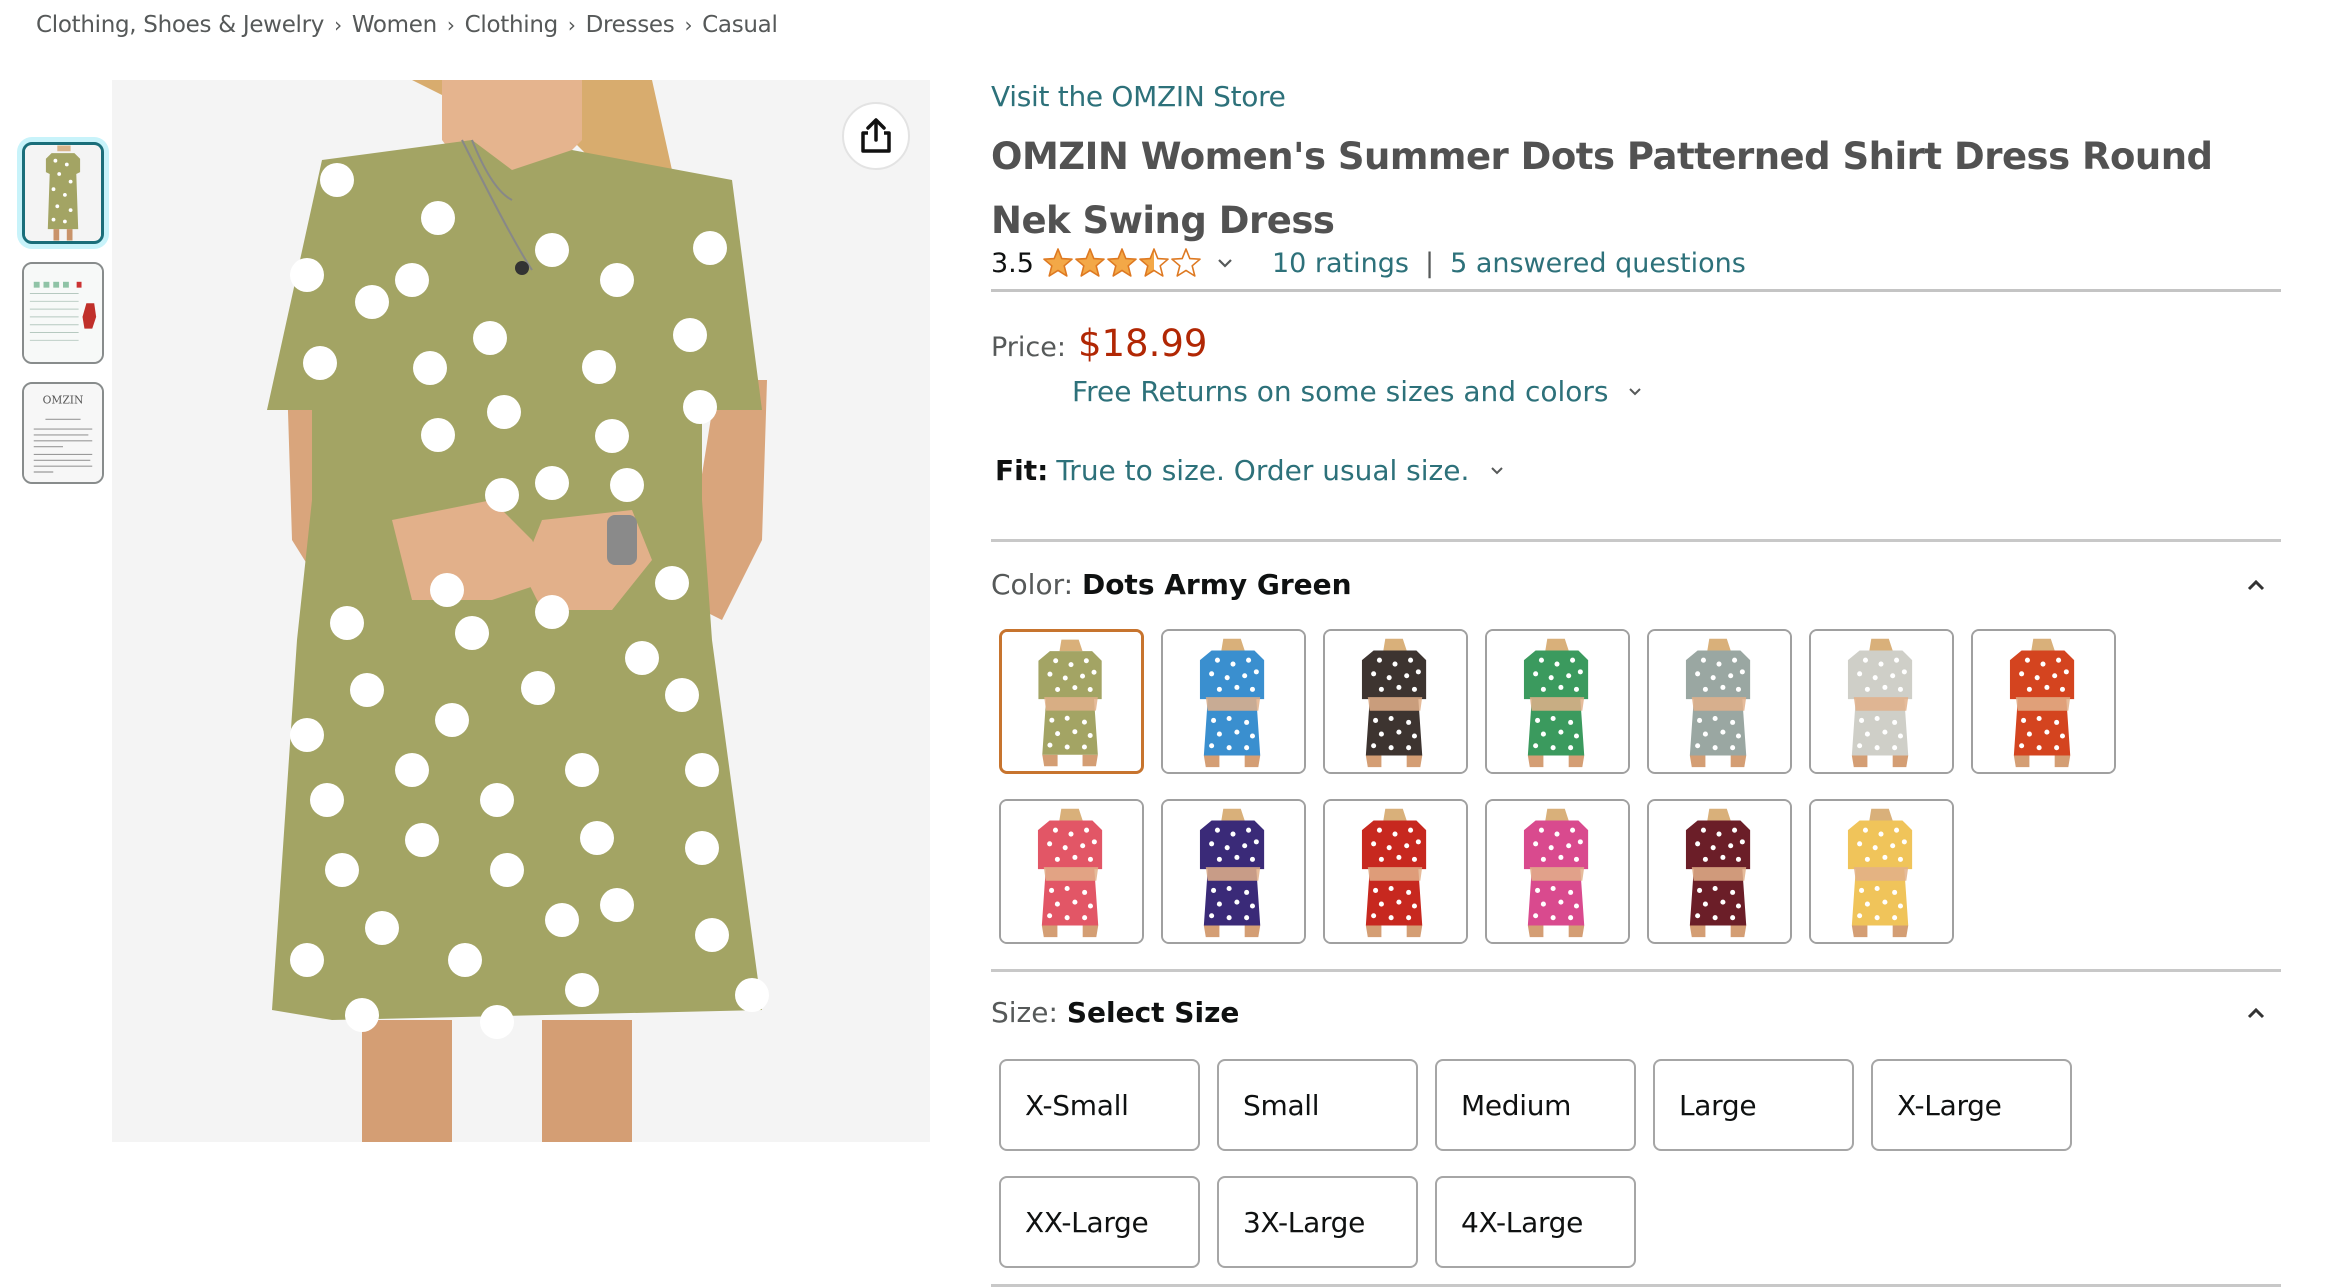 The image size is (2328, 1288). I want to click on rating-row: 3.5 10 ratings | 5 answered questions, so click(1636, 263).